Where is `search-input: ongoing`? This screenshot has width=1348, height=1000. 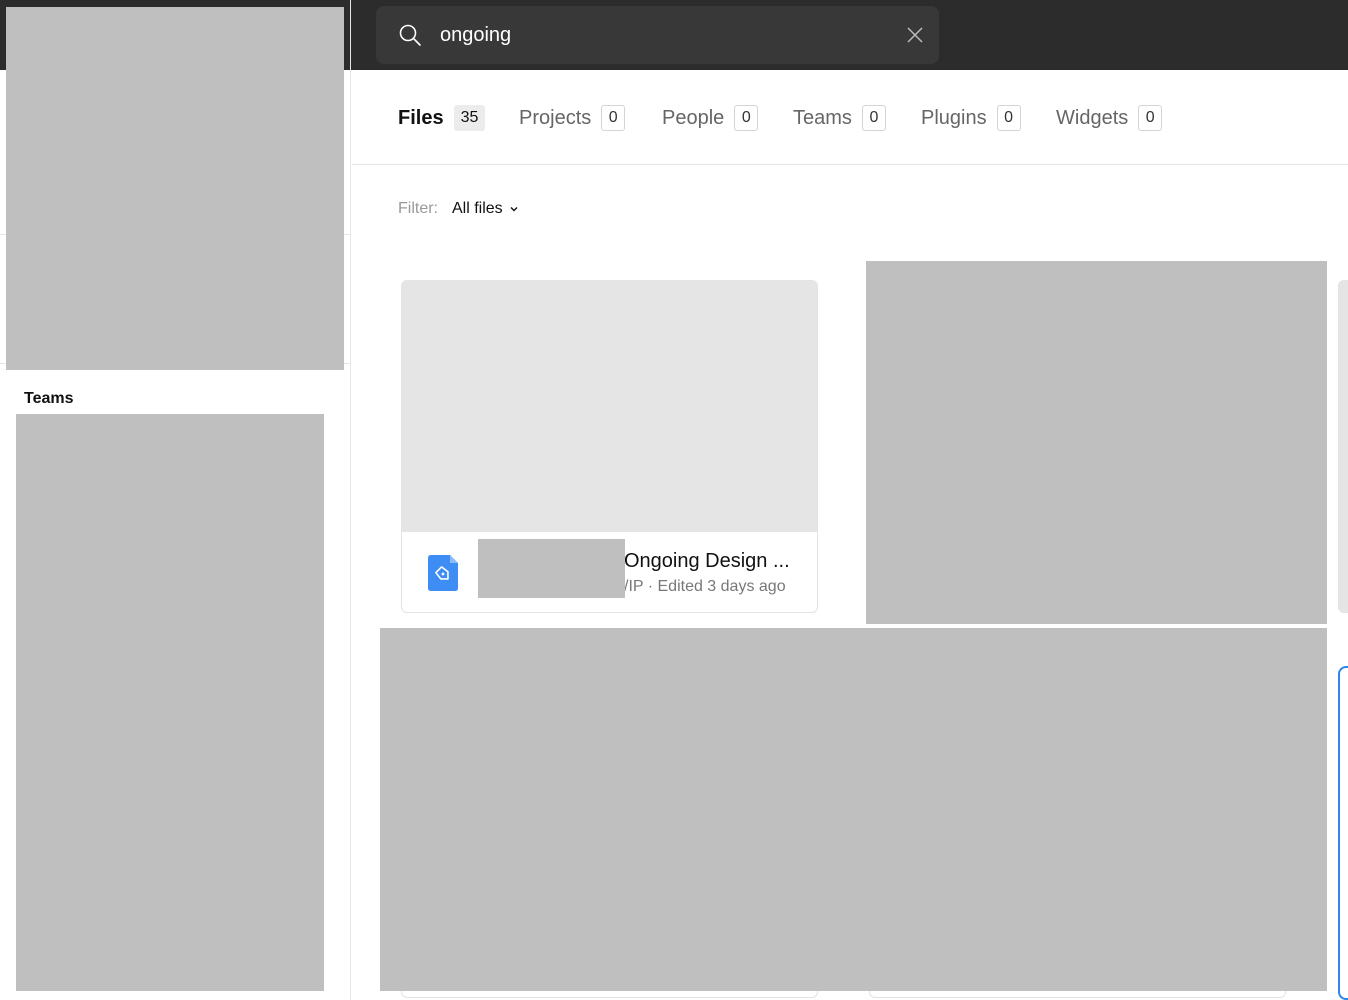 search-input: ongoing is located at coordinates (475, 35).